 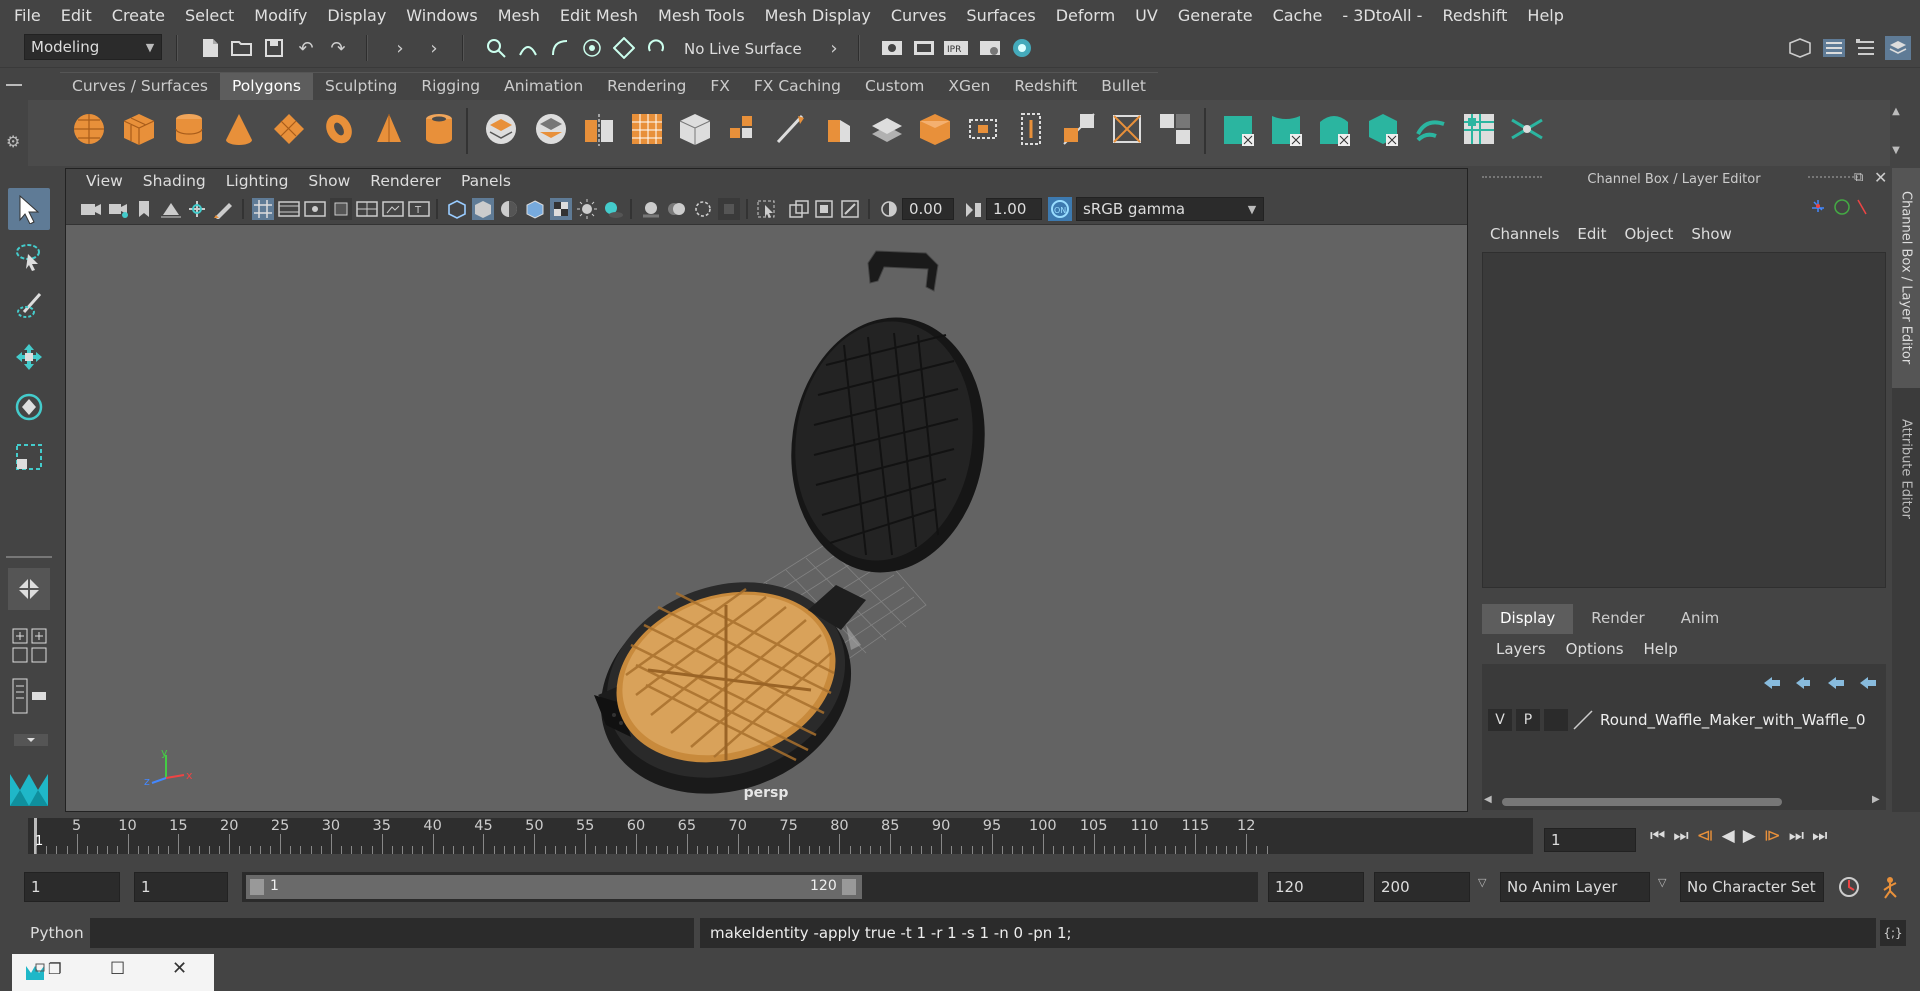 What do you see at coordinates (266, 86) in the screenshot?
I see `shelf-tab-polygons: Polygons` at bounding box center [266, 86].